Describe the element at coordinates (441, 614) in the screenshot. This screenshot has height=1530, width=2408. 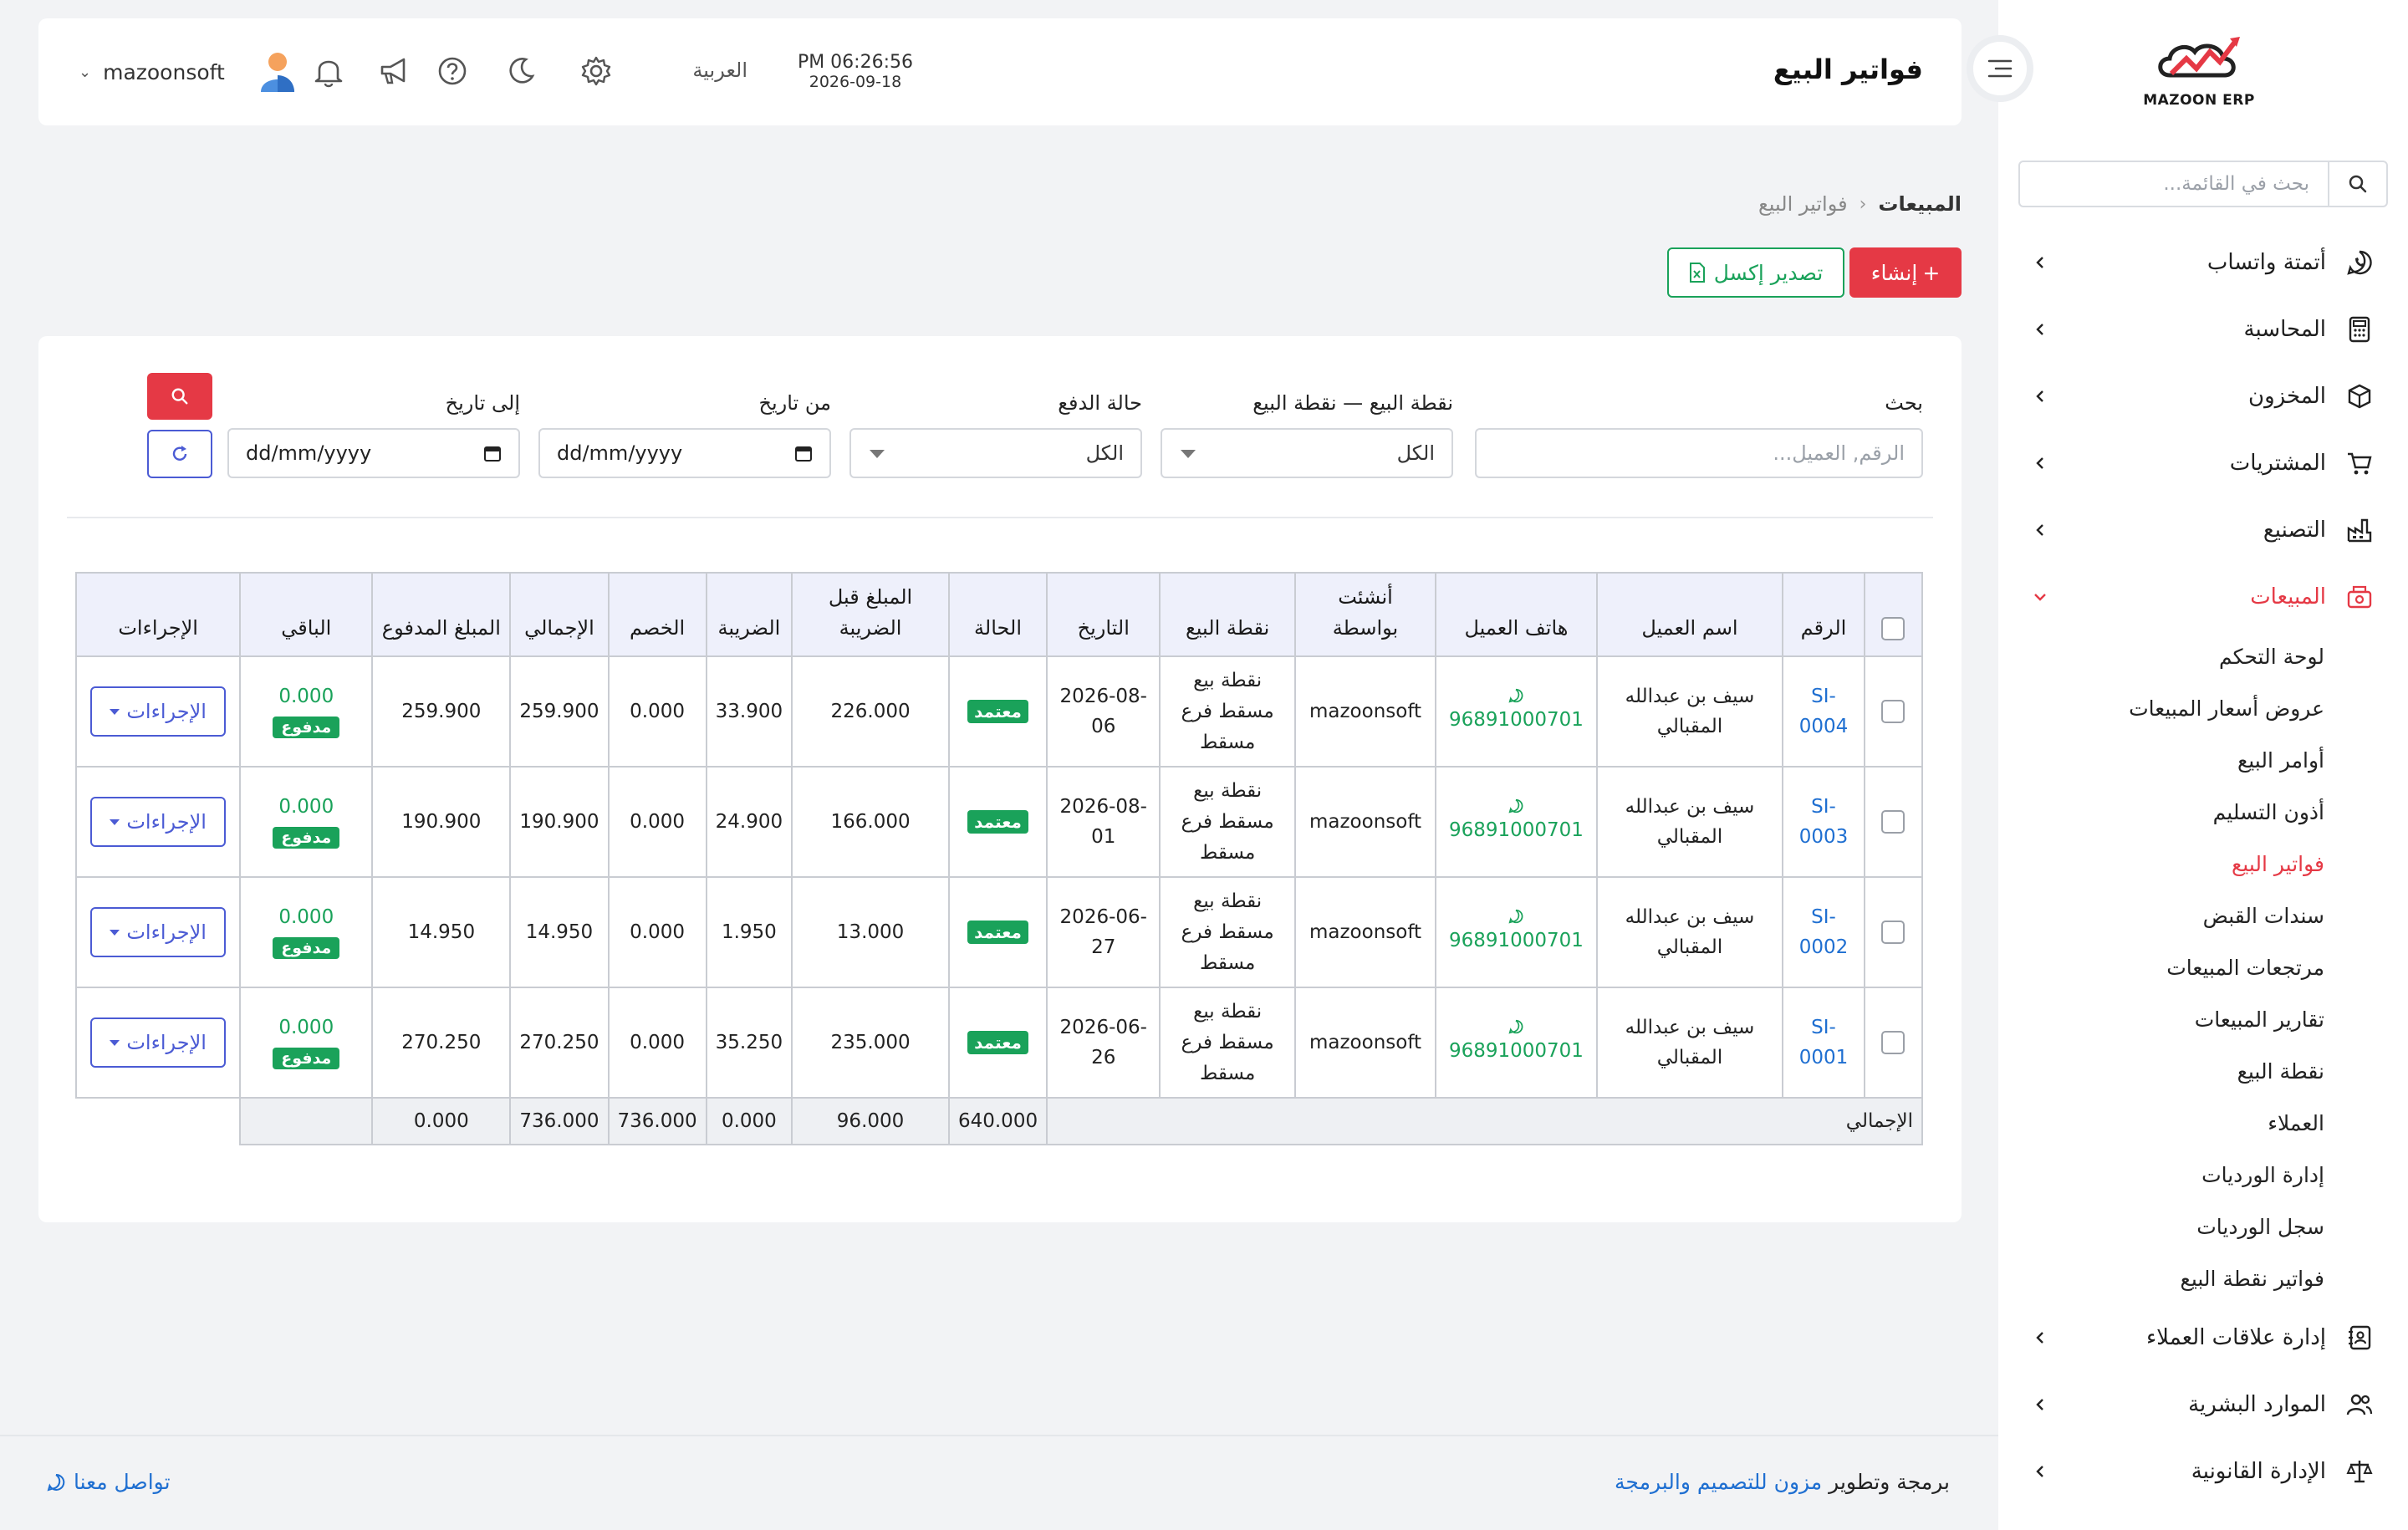
I see `col-paid: المبلغ المدفوع` at that location.